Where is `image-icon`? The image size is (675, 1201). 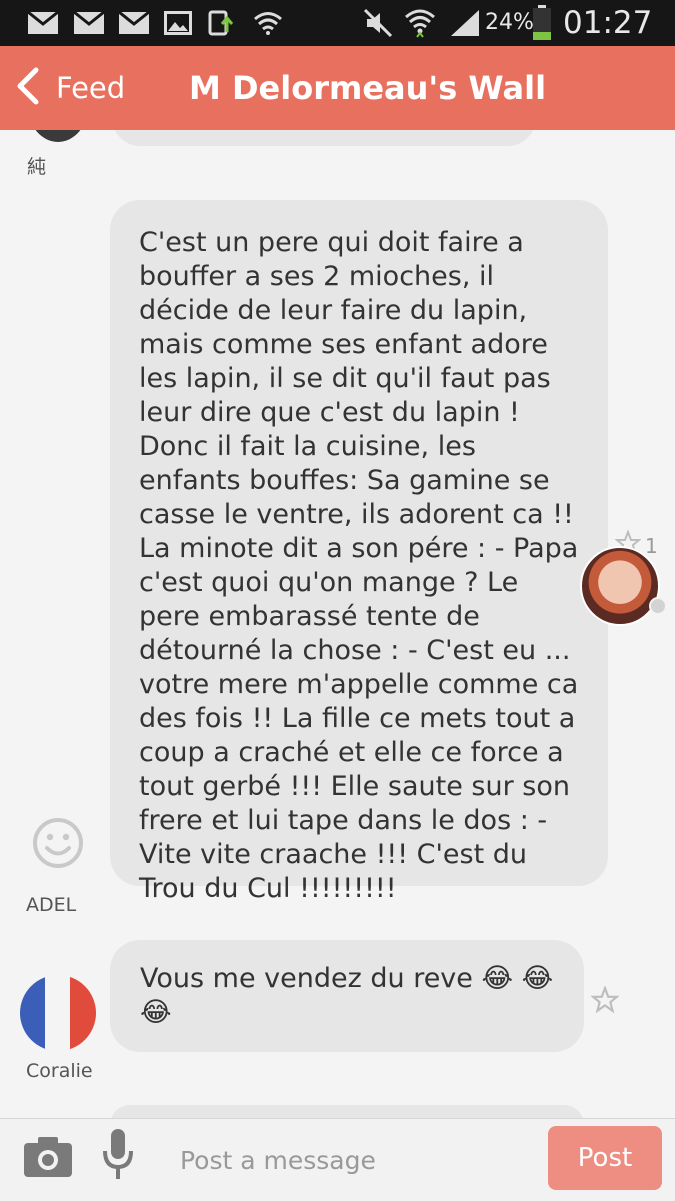
image-icon is located at coordinates (178, 23).